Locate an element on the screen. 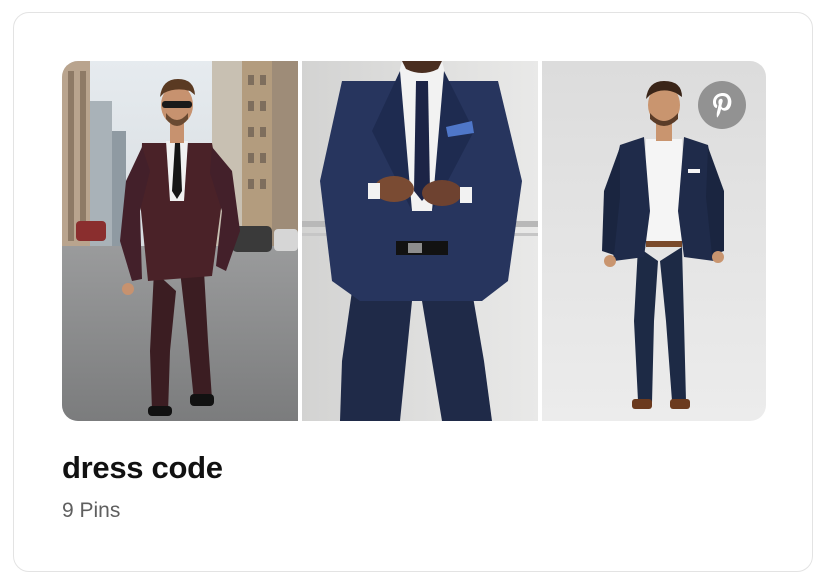 This screenshot has height=588, width=828. board-title: dress code is located at coordinates (142, 468).